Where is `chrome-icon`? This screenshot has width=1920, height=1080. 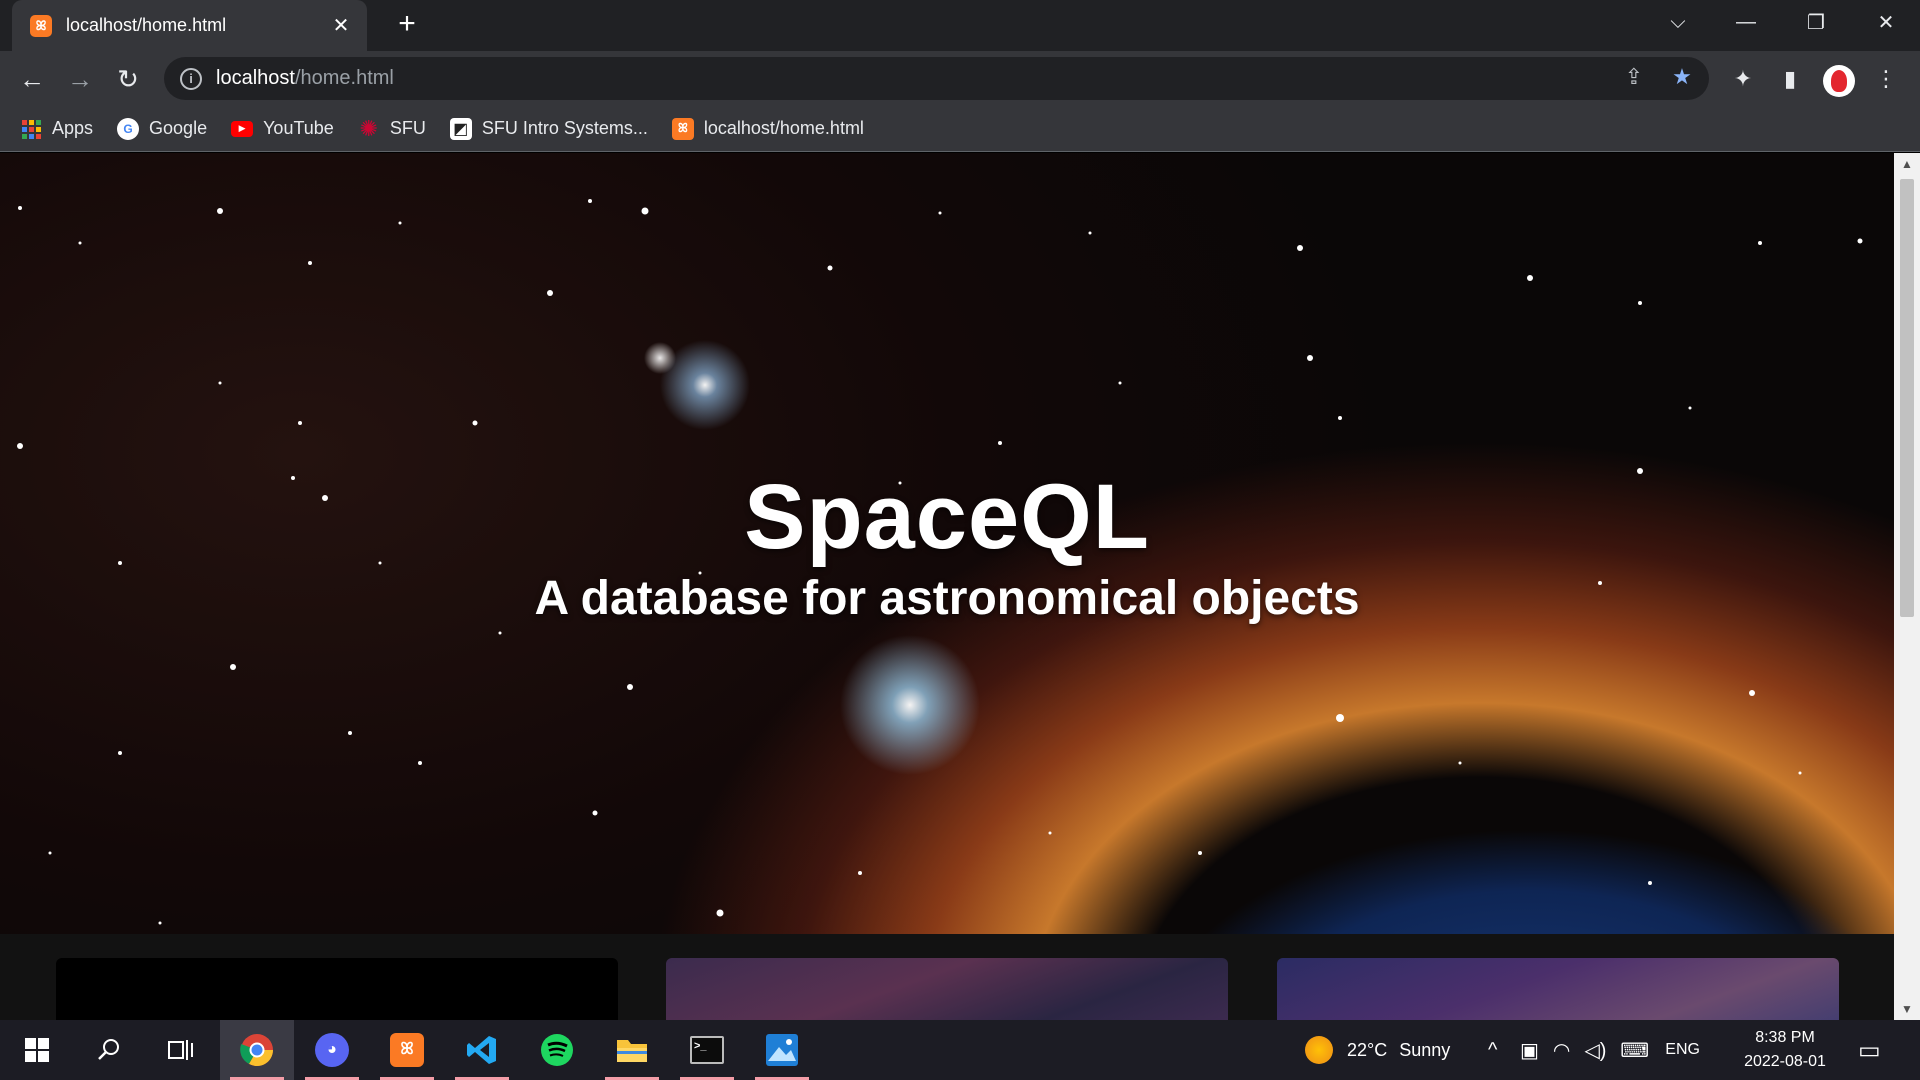
chrome-icon is located at coordinates (257, 1050).